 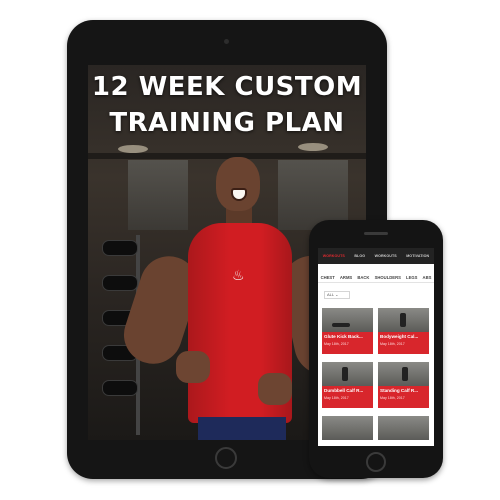 I want to click on camera-icon, so click(x=226, y=41).